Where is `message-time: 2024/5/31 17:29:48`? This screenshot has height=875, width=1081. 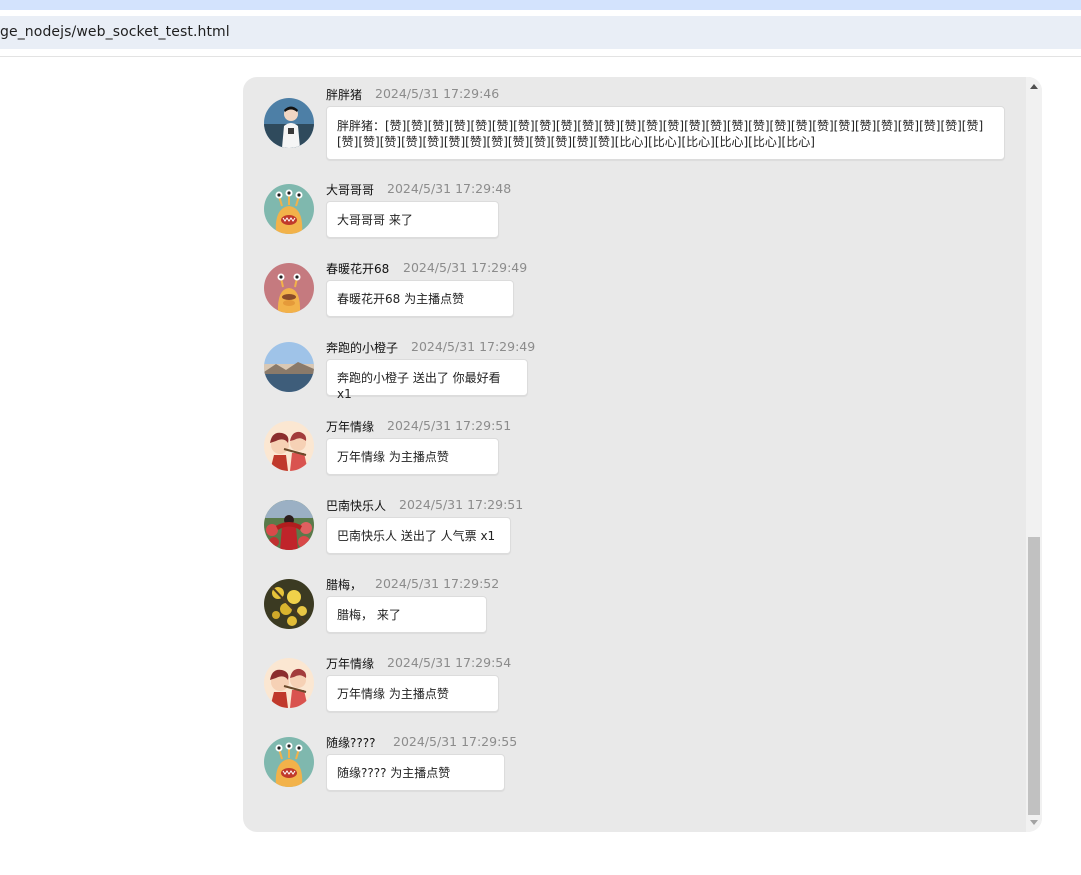 message-time: 2024/5/31 17:29:48 is located at coordinates (449, 188).